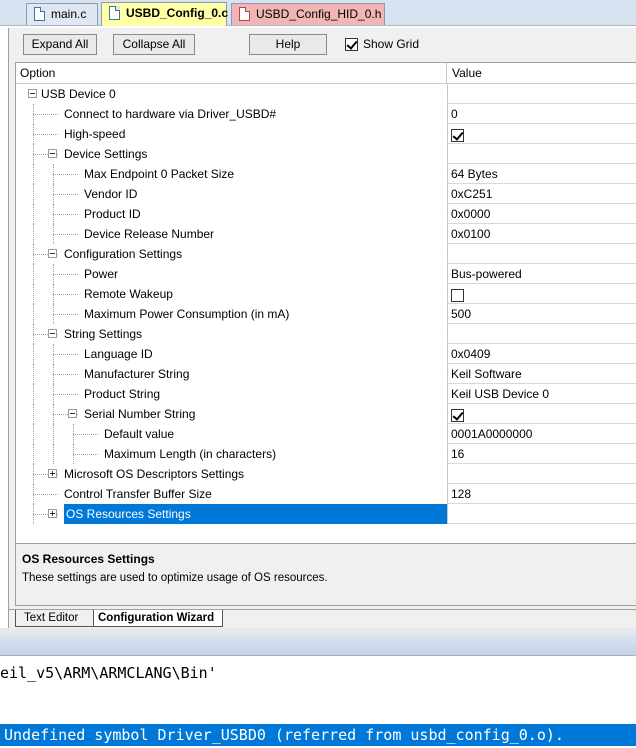 Image resolution: width=636 pixels, height=748 pixels. I want to click on tree-row: Product ID 0x0000, so click(326, 214).